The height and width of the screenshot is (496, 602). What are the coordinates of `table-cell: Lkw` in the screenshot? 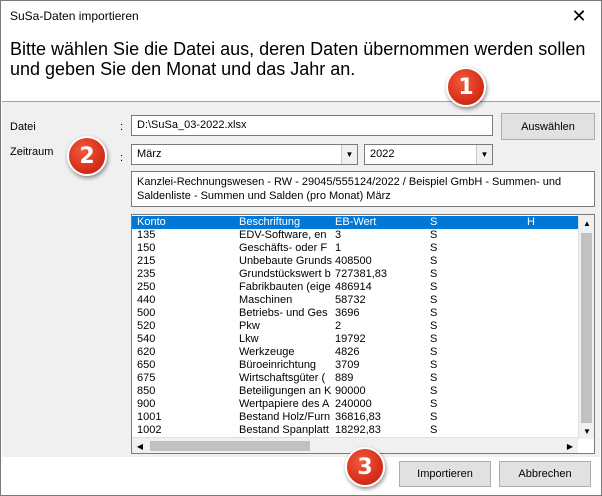 It's located at (249, 339).